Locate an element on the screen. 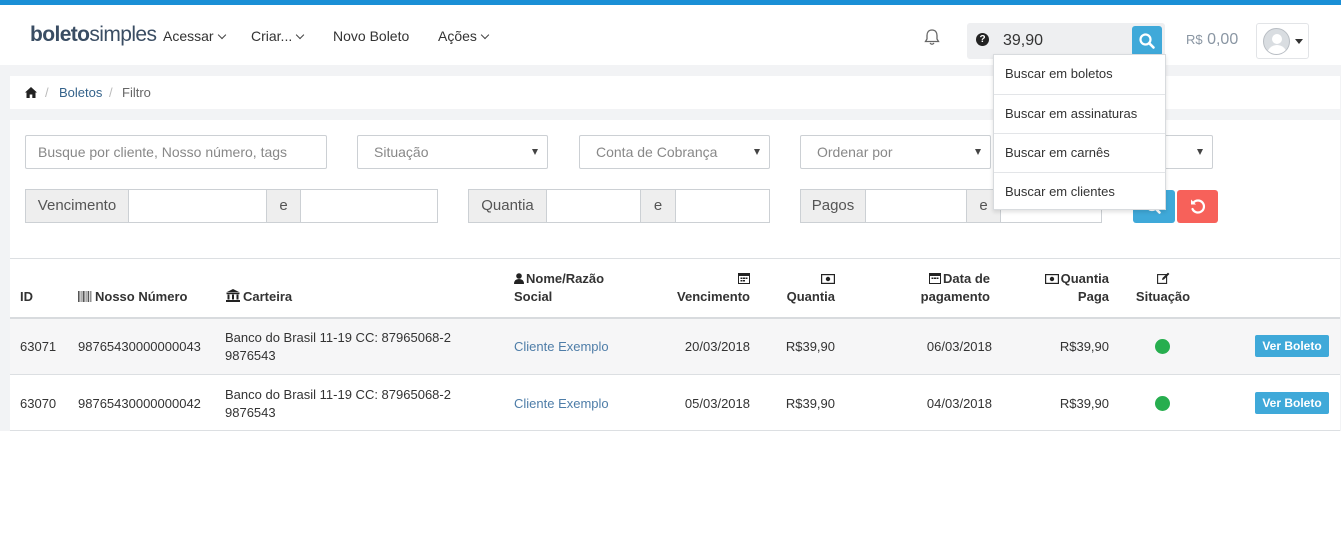 Image resolution: width=1341 pixels, height=545 pixels. vencimento-to-input is located at coordinates (369, 206).